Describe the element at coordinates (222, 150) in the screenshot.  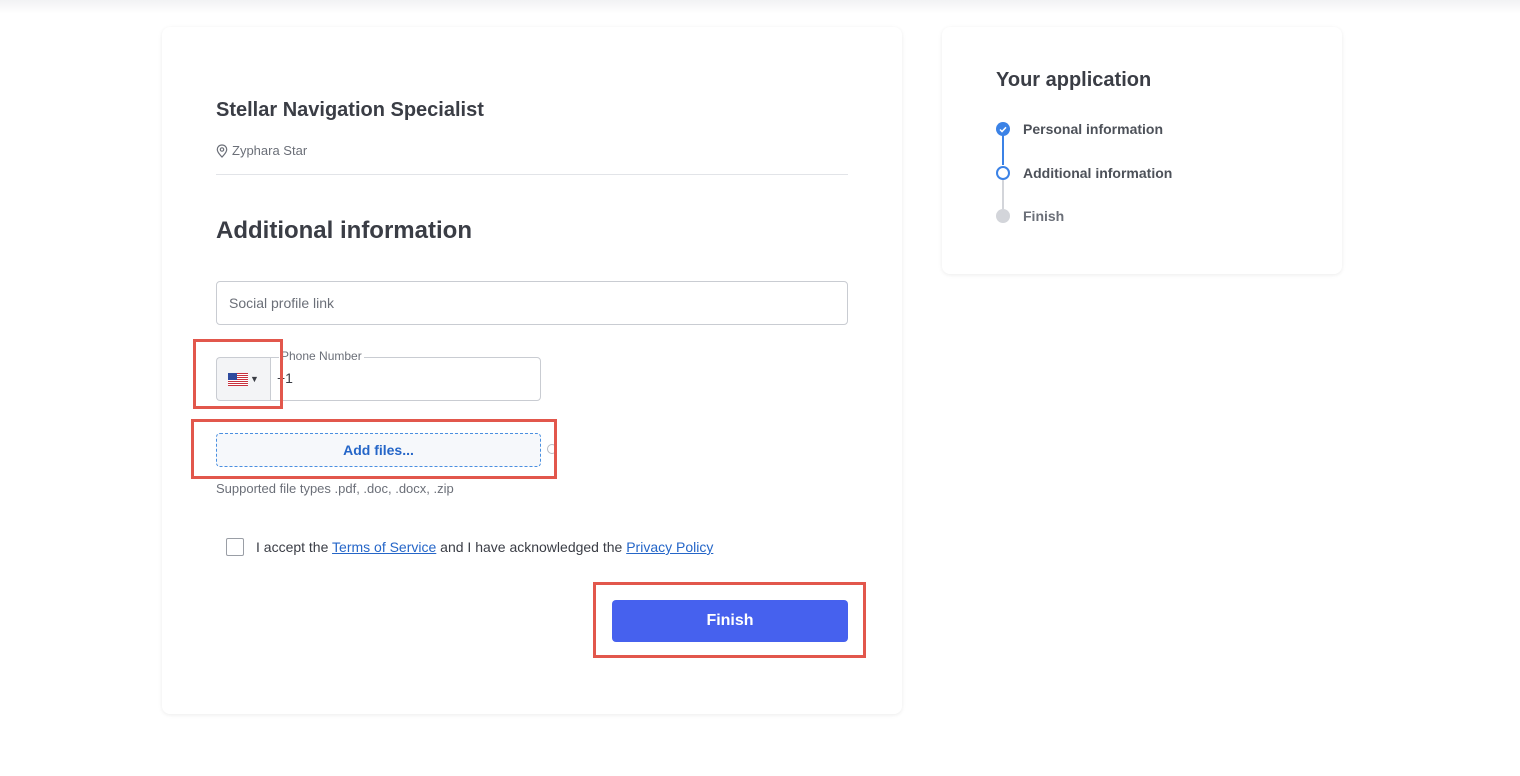
I see `location-pin-icon` at that location.